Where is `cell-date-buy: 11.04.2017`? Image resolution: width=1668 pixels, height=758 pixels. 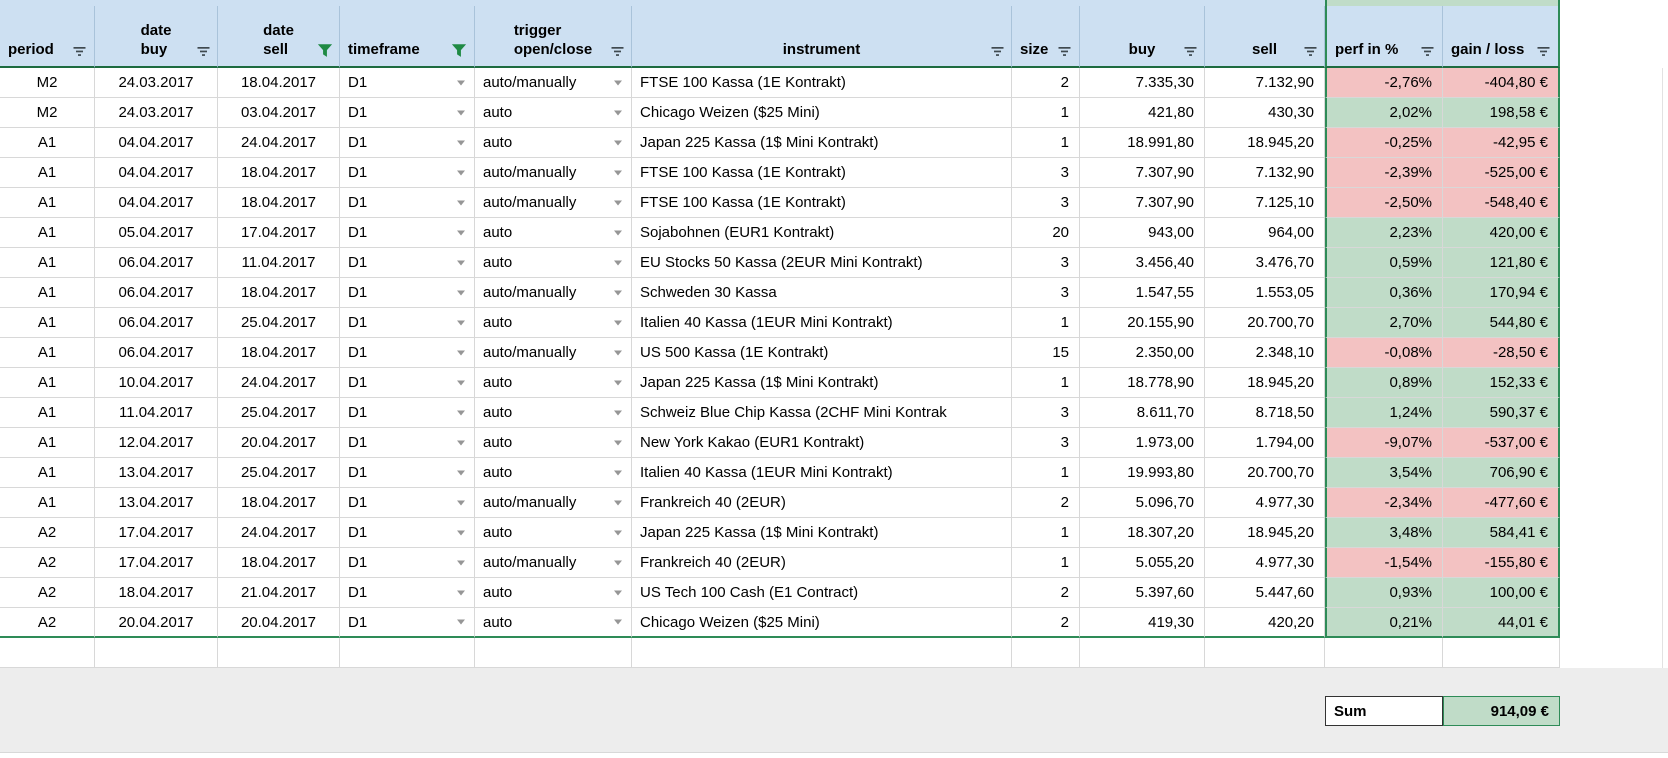 cell-date-buy: 11.04.2017 is located at coordinates (156, 413).